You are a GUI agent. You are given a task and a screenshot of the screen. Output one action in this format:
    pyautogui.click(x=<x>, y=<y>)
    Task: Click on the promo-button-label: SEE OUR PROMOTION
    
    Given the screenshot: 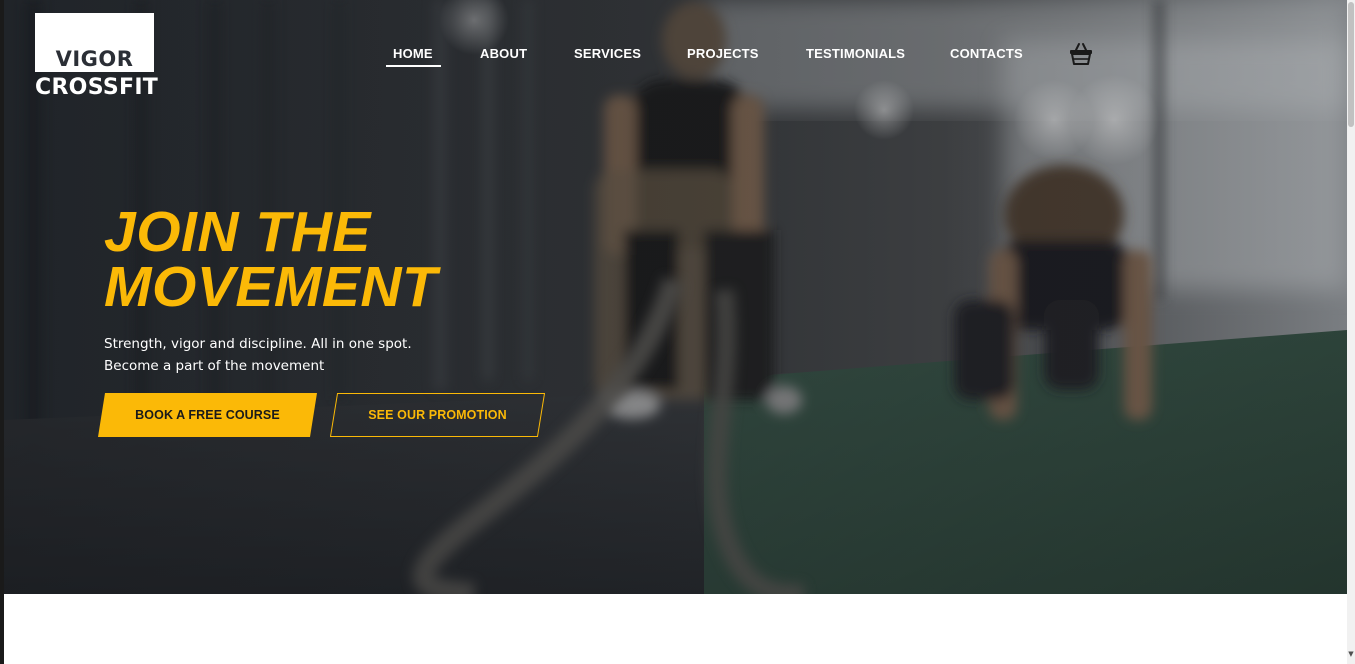 What is the action you would take?
    pyautogui.click(x=437, y=415)
    